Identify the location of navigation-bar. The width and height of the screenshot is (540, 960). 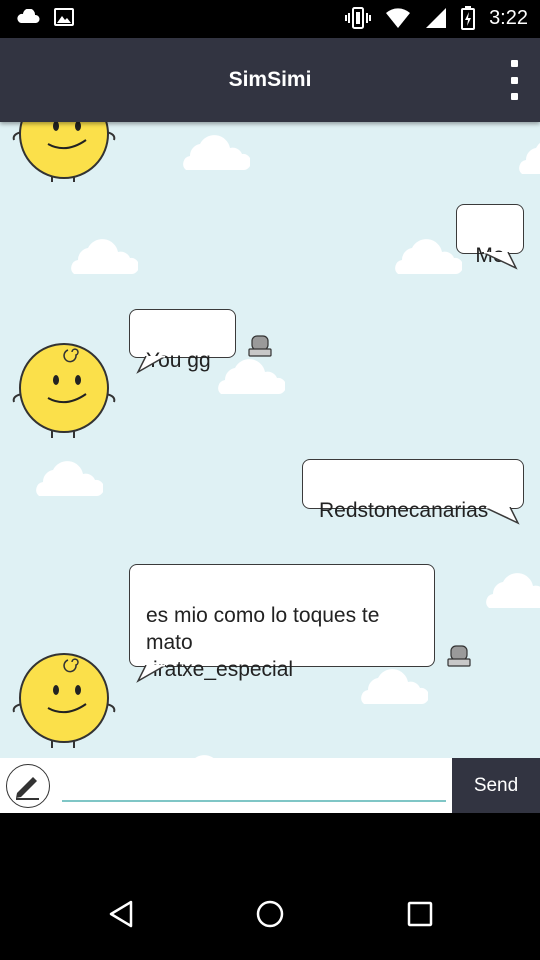
(270, 914).